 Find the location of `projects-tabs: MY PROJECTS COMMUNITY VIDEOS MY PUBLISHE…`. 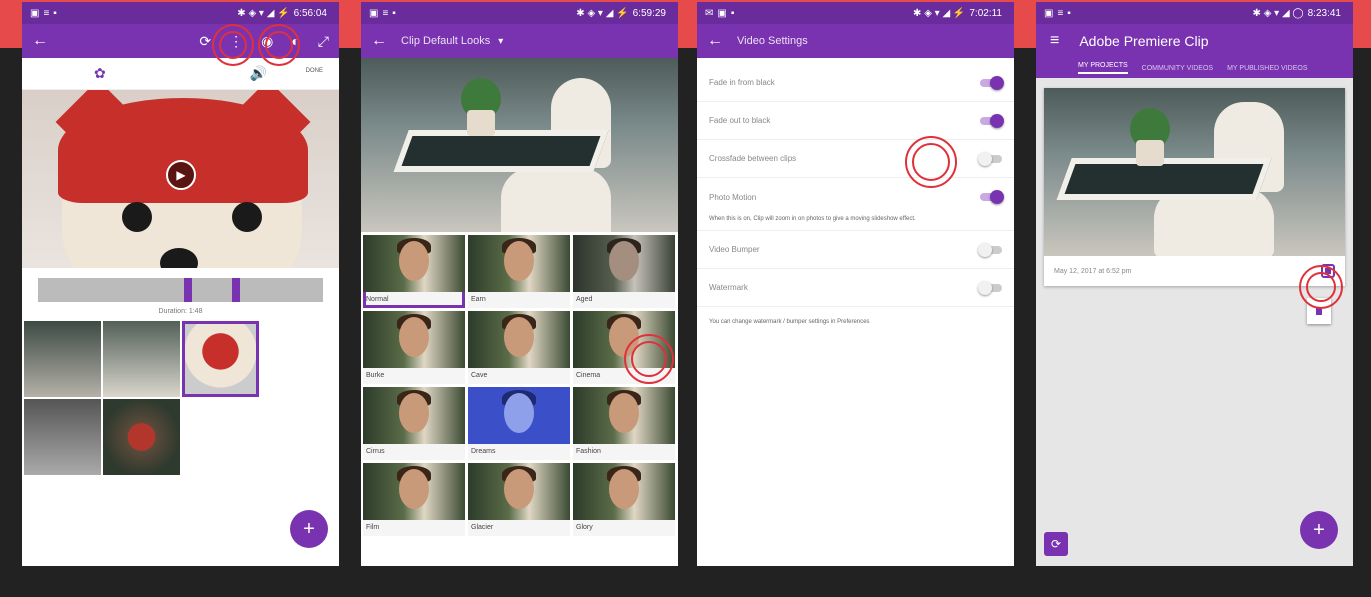

projects-tabs: MY PROJECTS COMMUNITY VIDEOS MY PUBLISHE… is located at coordinates (1194, 68).